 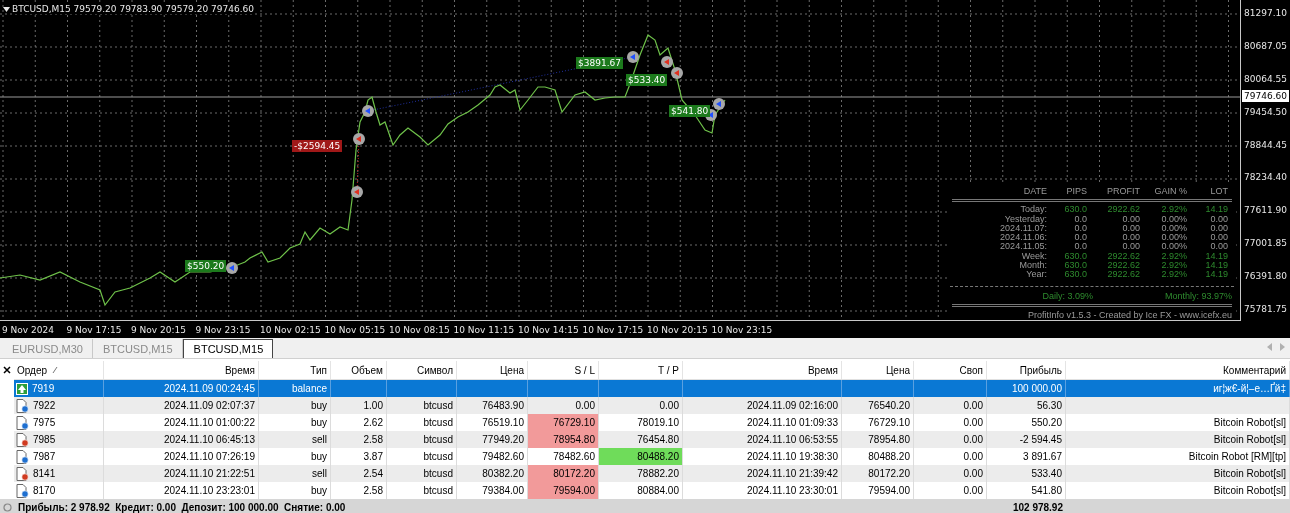 What do you see at coordinates (889, 422) in the screenshot?
I see `table-cell: 76729.10` at bounding box center [889, 422].